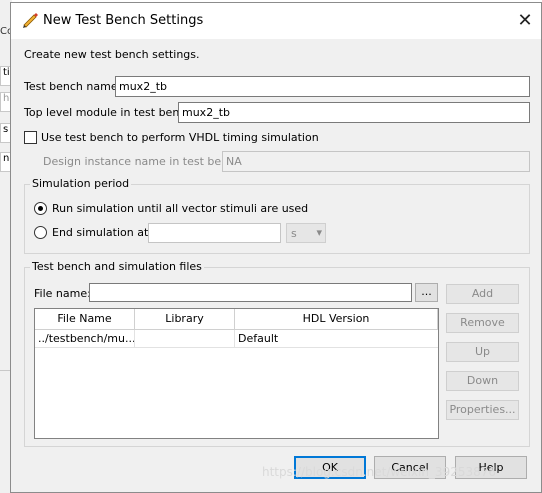 This screenshot has height=493, width=542. I want to click on close-icon: ✕, so click(525, 22).